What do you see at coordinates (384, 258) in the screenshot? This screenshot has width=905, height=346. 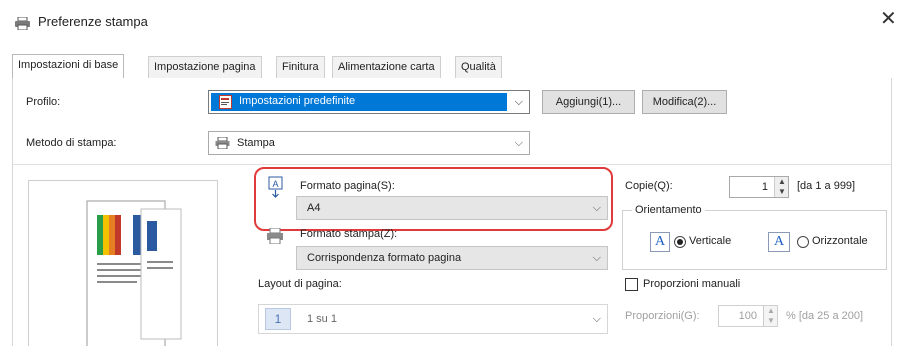 I see `output-size-value: Corrispondenza formato pagina` at bounding box center [384, 258].